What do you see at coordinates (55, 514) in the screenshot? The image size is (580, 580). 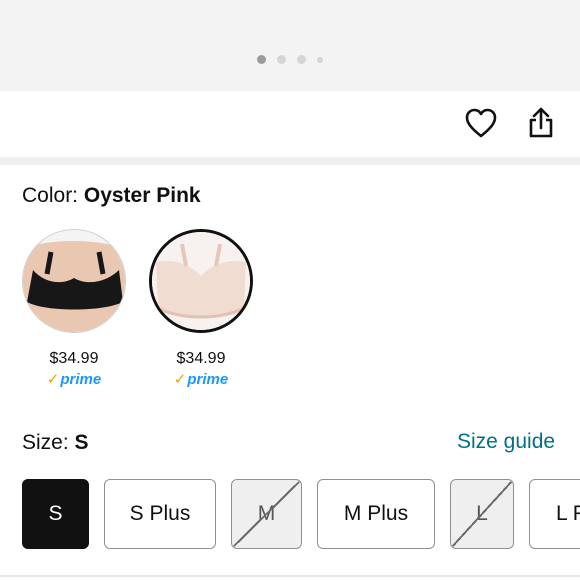 I see `size-option-s: S` at bounding box center [55, 514].